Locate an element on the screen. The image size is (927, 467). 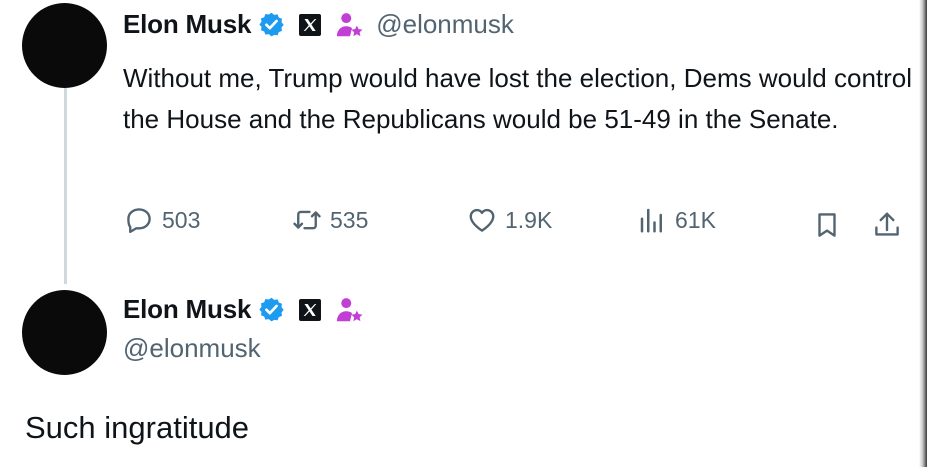
repost-icon is located at coordinates (307, 220).